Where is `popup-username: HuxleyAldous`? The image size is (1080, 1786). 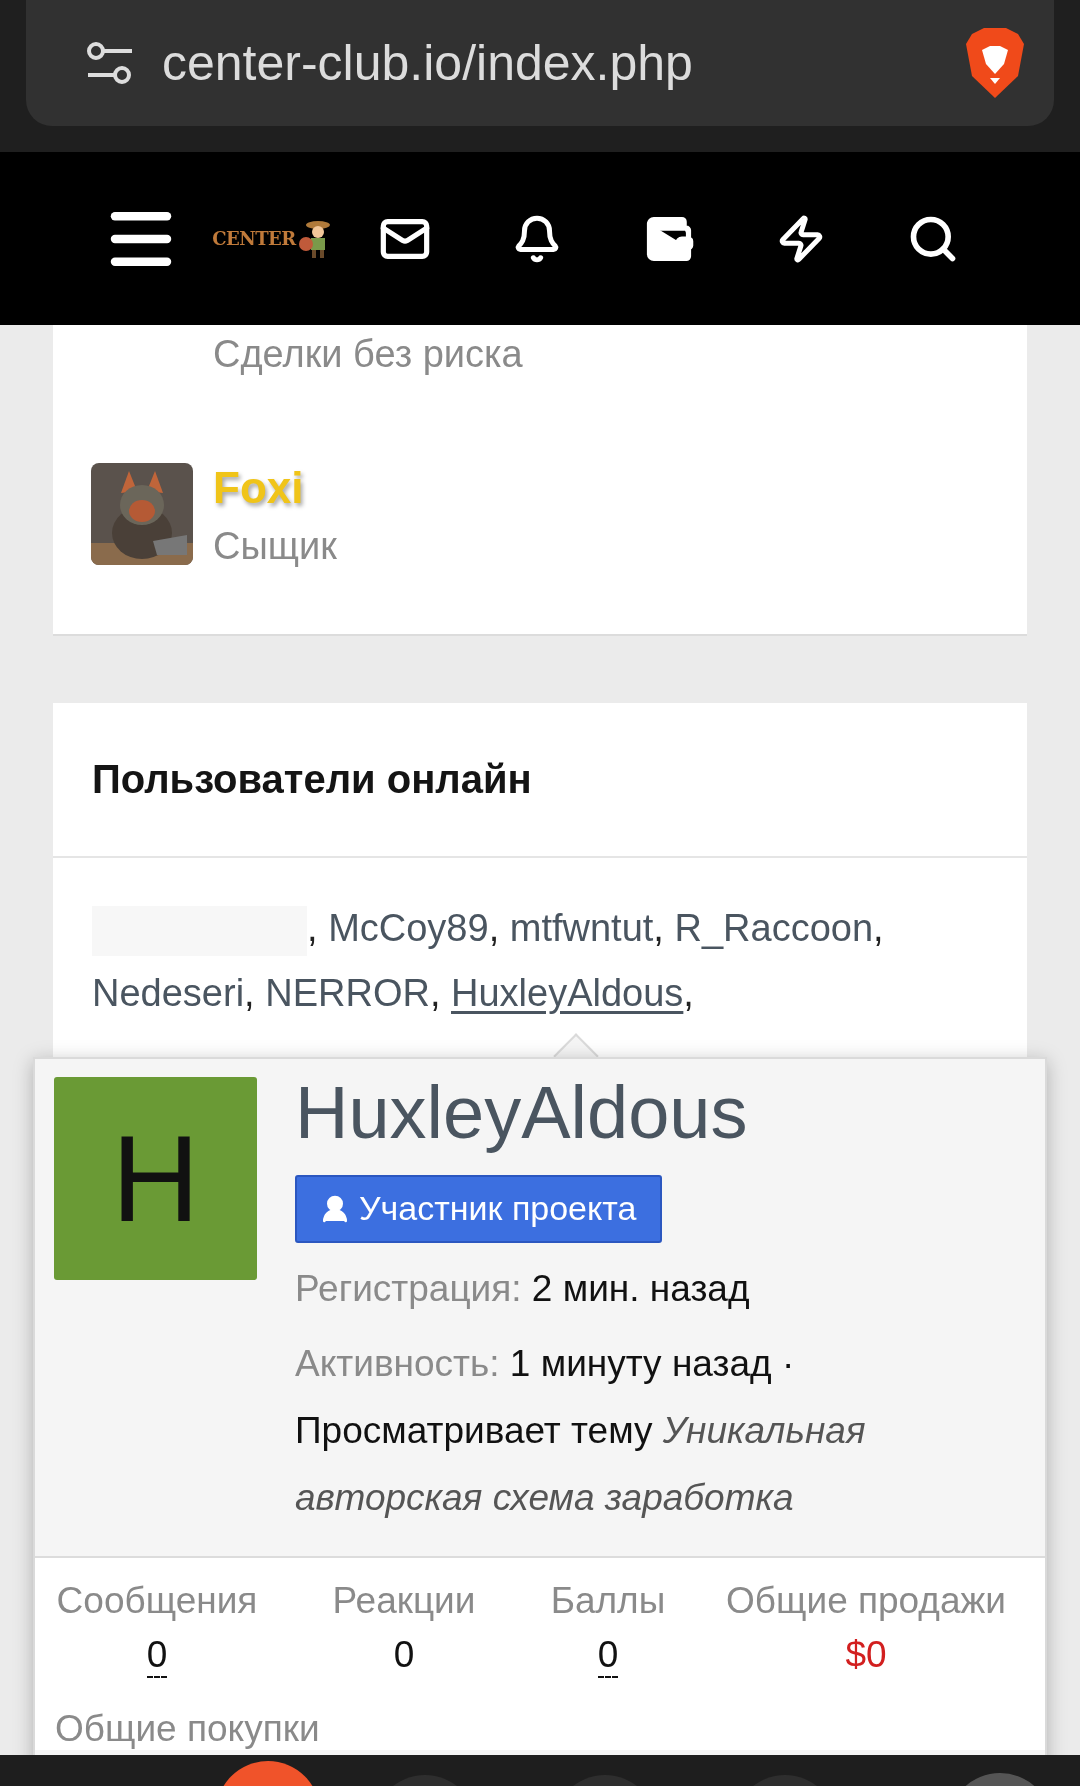
popup-username: HuxleyAldous is located at coordinates (605, 1113).